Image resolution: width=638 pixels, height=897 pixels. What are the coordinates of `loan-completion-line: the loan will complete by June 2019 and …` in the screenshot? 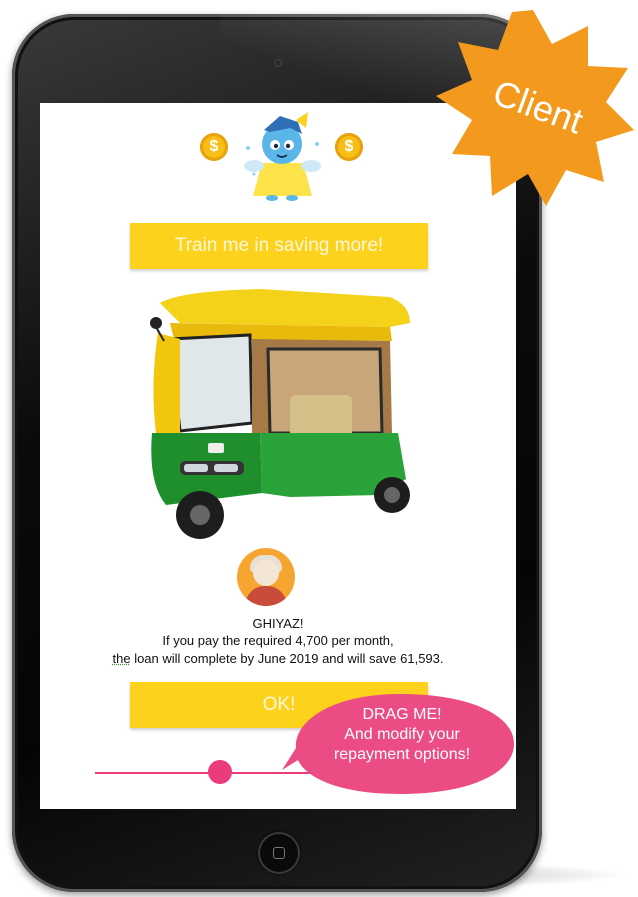 It's located at (278, 658).